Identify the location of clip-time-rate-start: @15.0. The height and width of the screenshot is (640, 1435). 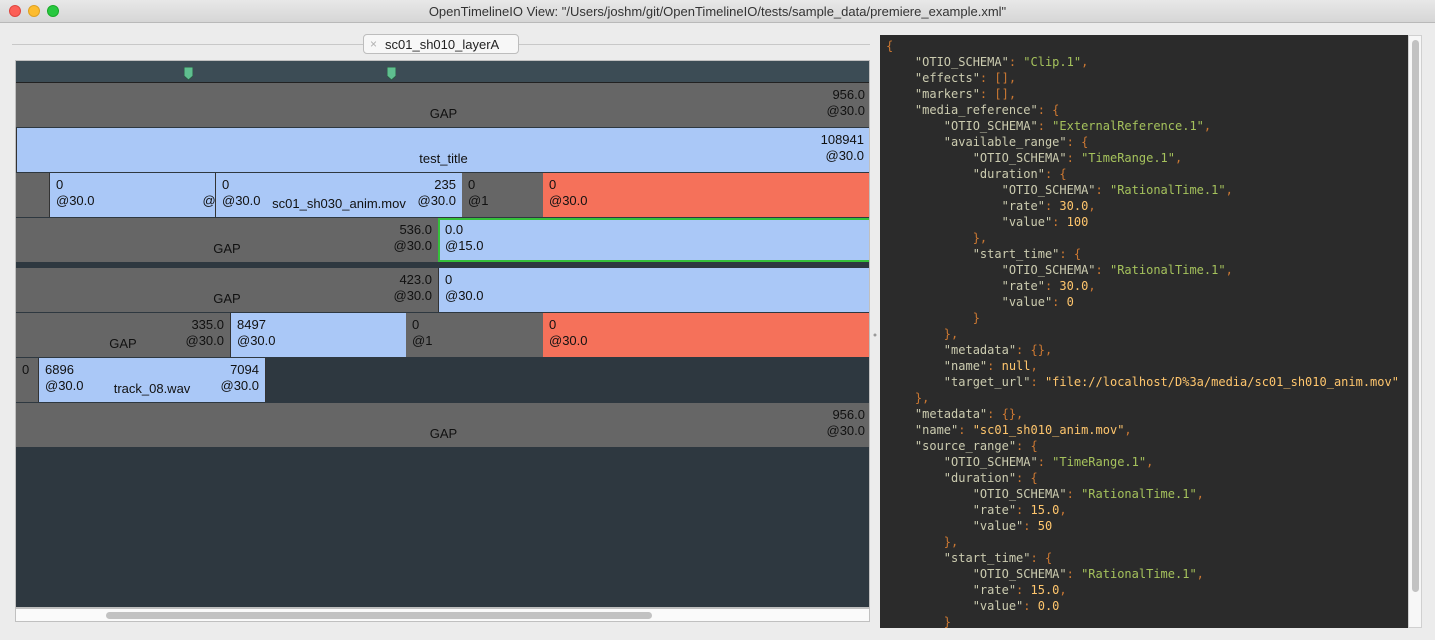
(464, 245).